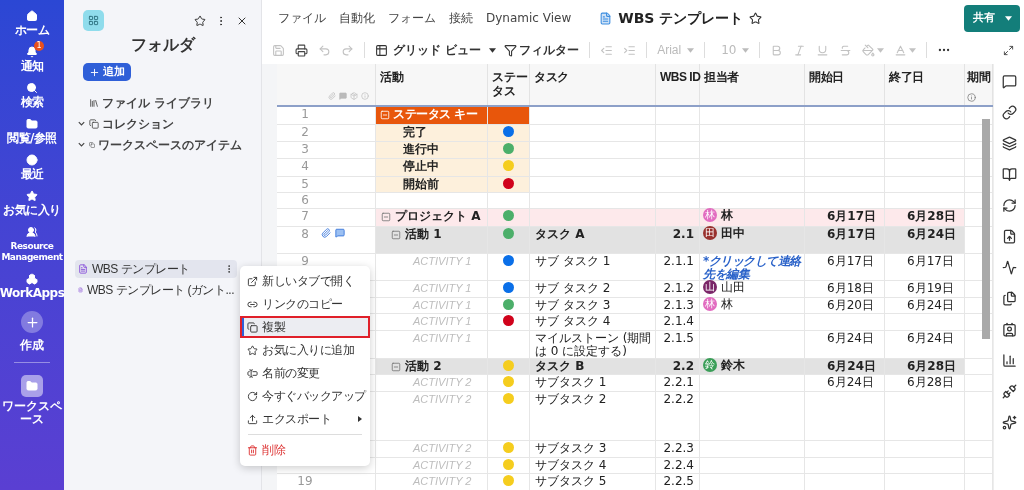 This screenshot has width=1024, height=490. What do you see at coordinates (678, 482) in the screenshot?
I see `table-cell: 2.2.5` at bounding box center [678, 482].